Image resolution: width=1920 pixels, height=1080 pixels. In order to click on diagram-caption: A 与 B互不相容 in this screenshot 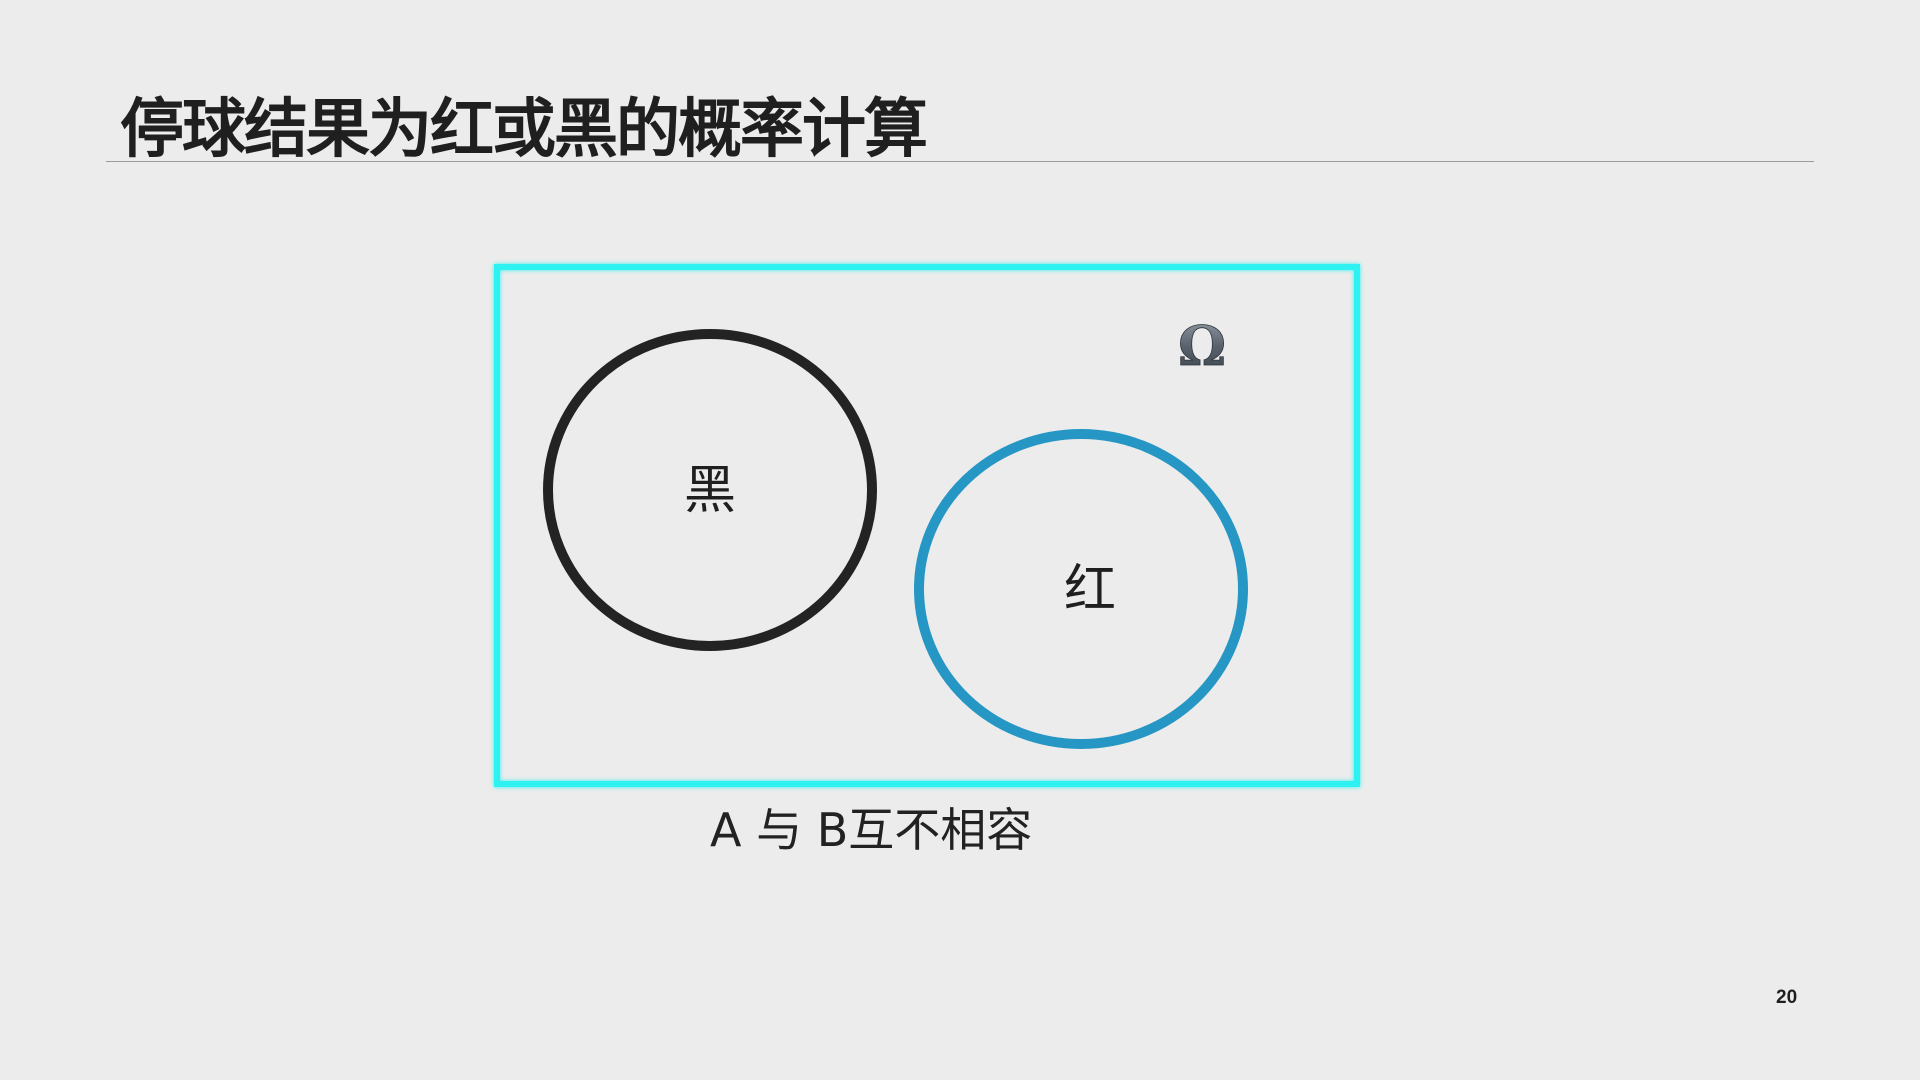, I will do `click(871, 827)`.